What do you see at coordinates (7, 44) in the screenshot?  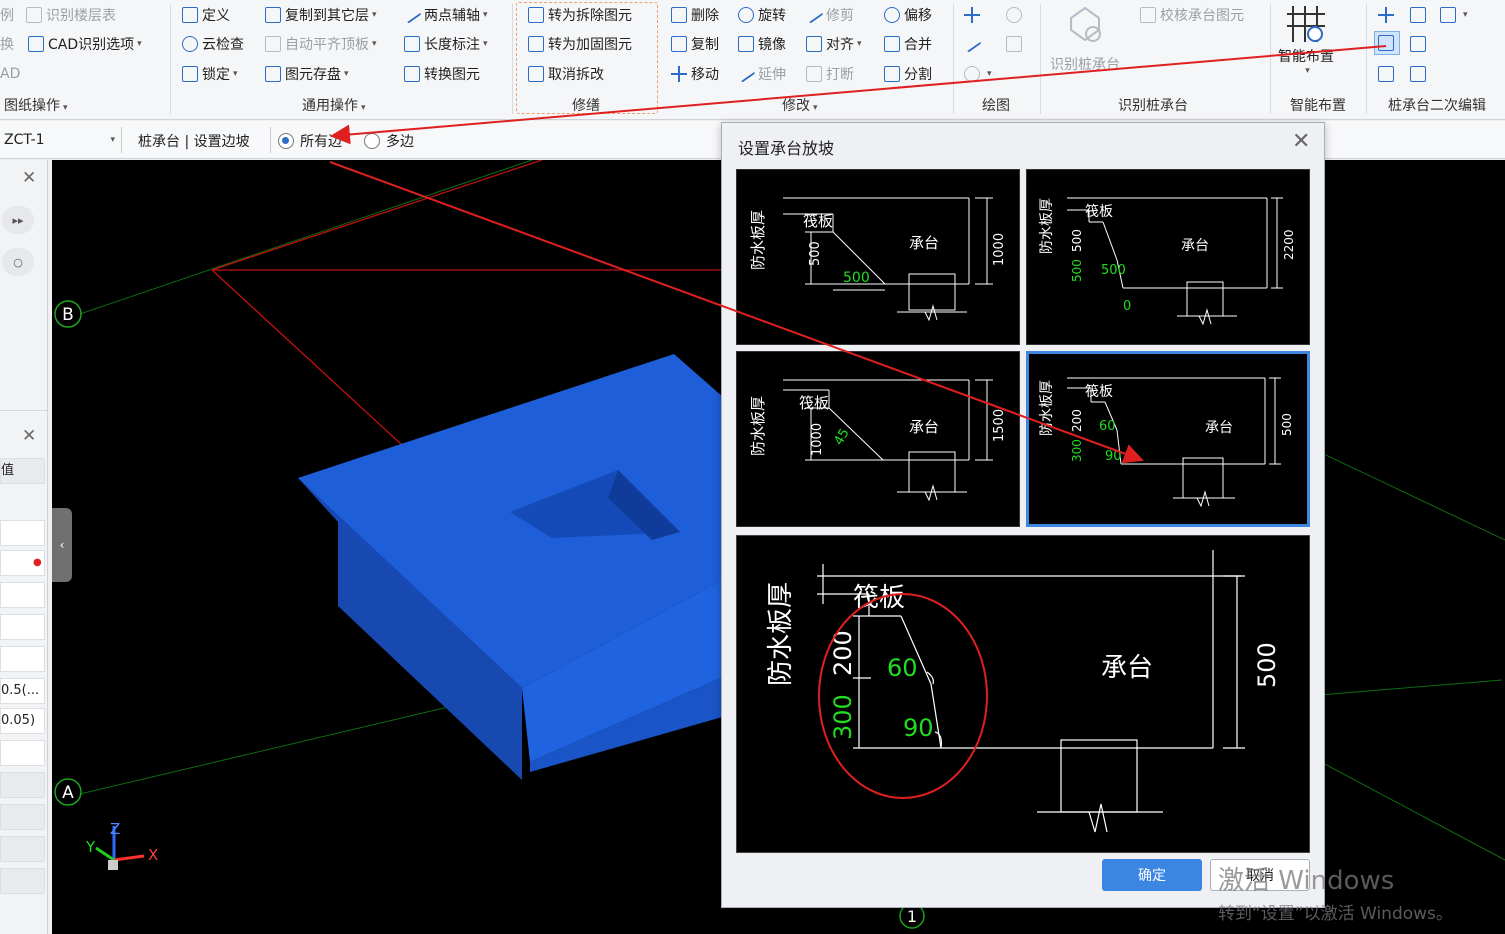 I see `ribbon-edge-item-2: 换` at bounding box center [7, 44].